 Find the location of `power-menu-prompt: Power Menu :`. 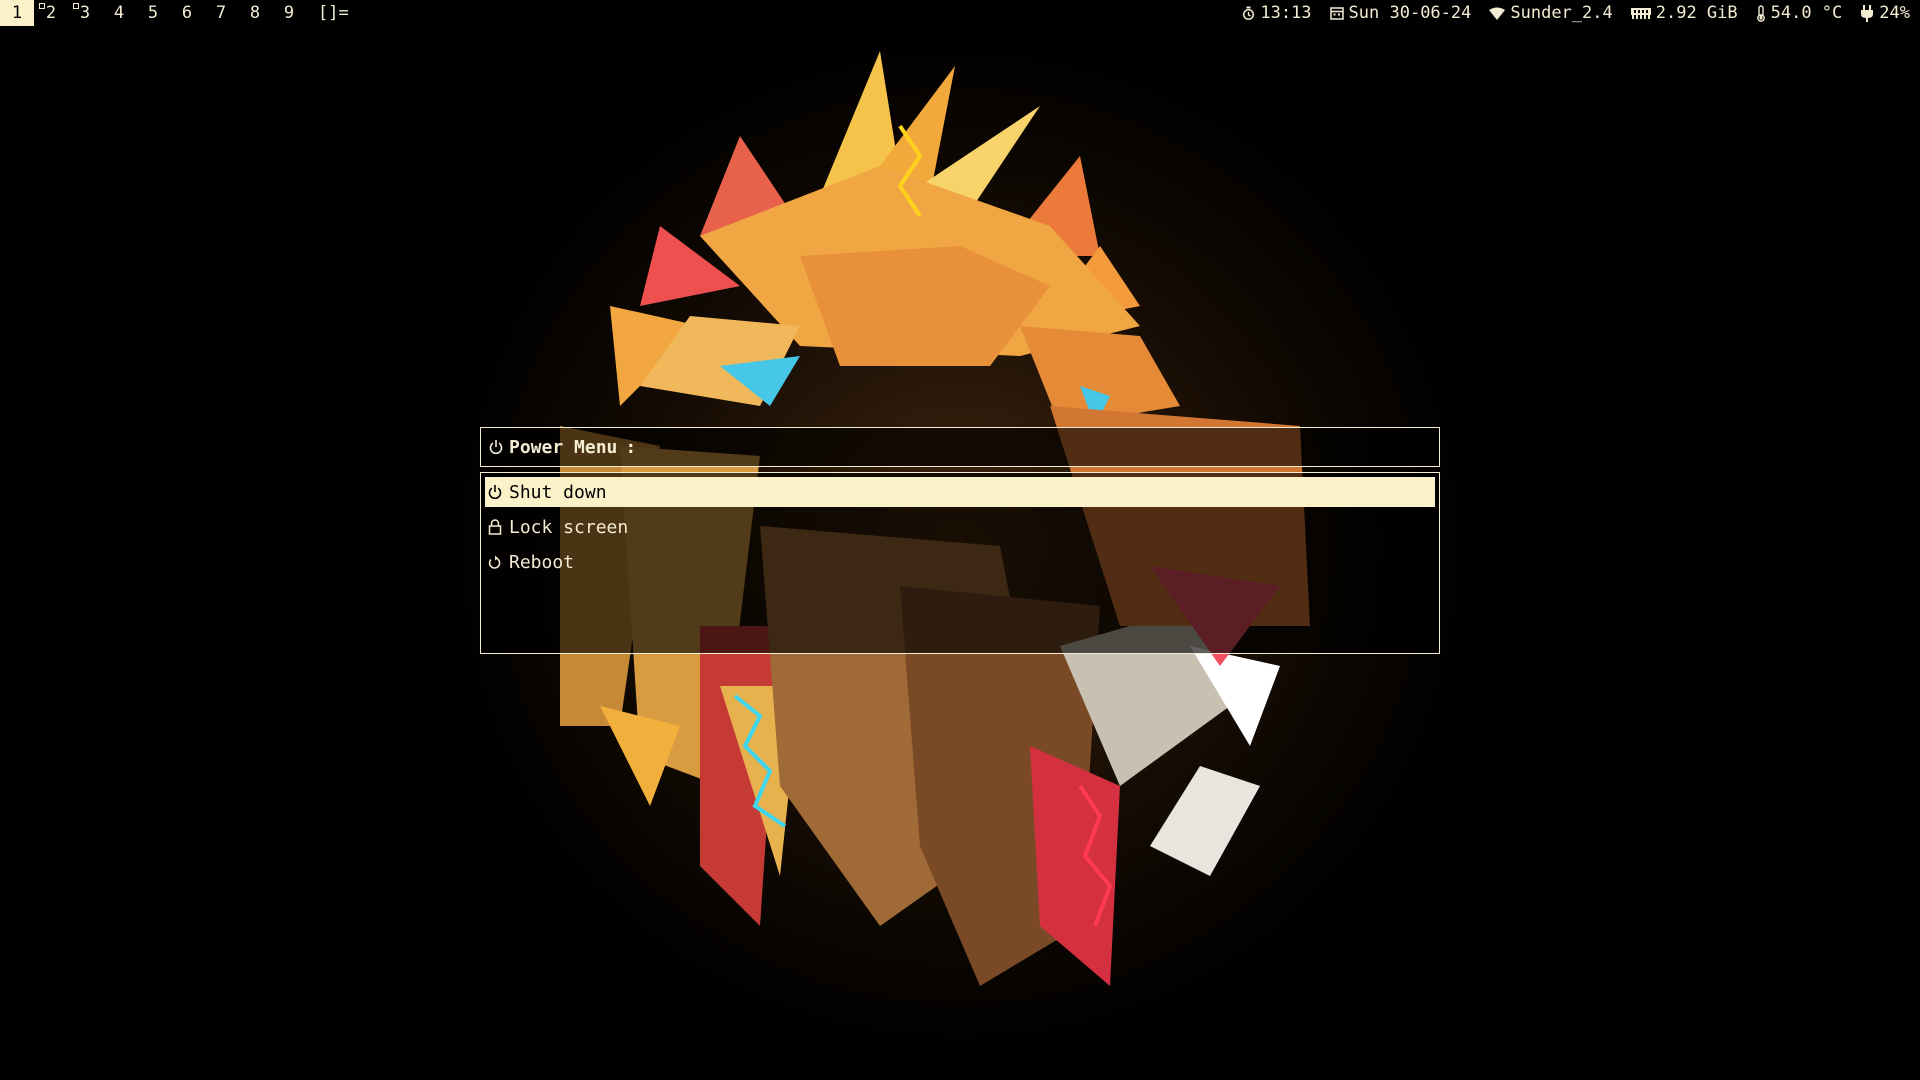

power-menu-prompt: Power Menu : is located at coordinates (960, 447).